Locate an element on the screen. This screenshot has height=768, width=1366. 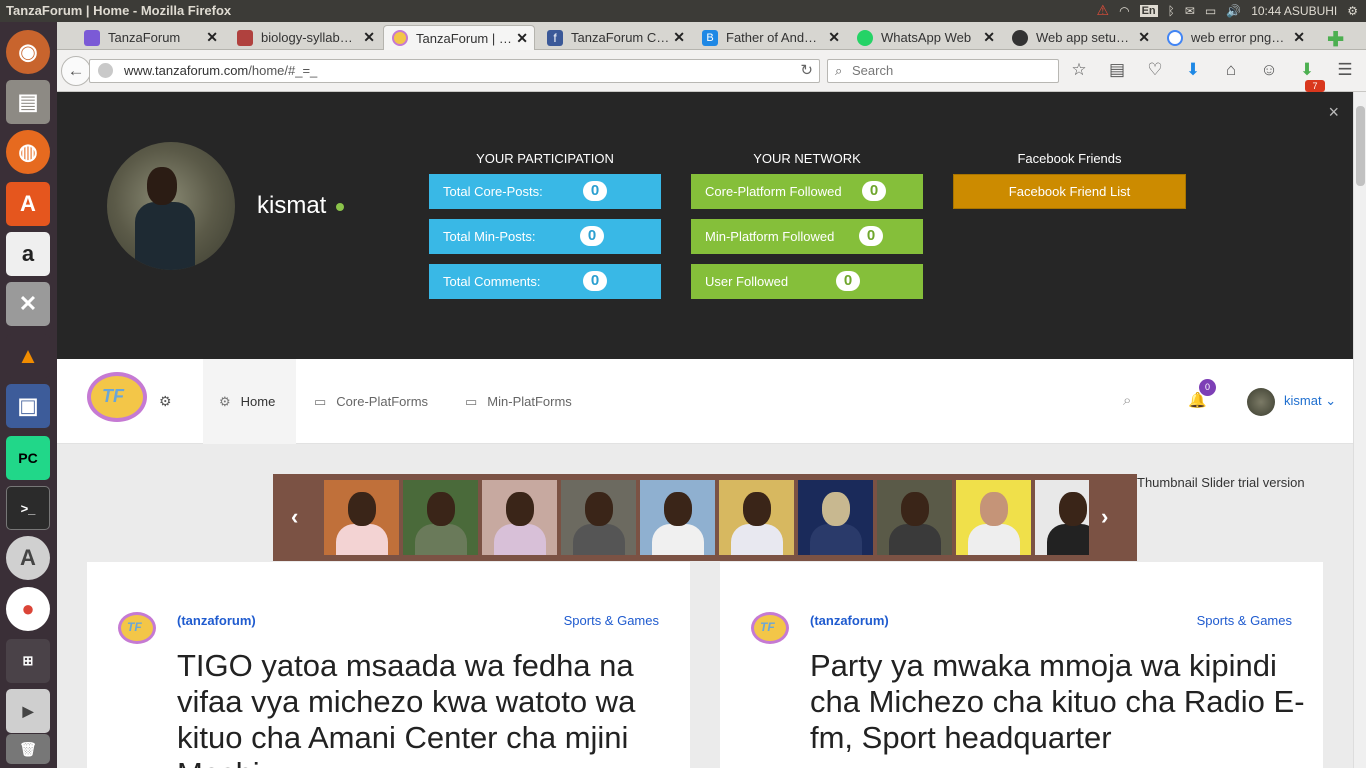
site-logo: TF is located at coordinates (117, 397).